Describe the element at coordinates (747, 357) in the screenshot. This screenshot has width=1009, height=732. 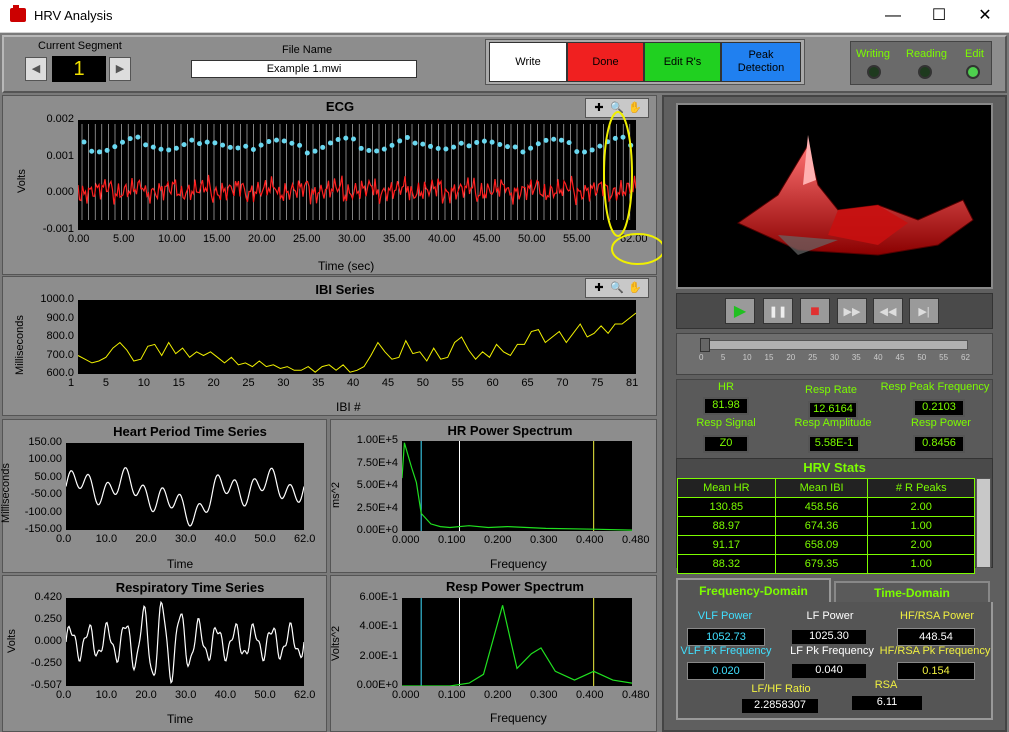
I see `slider-tick: 10` at that location.